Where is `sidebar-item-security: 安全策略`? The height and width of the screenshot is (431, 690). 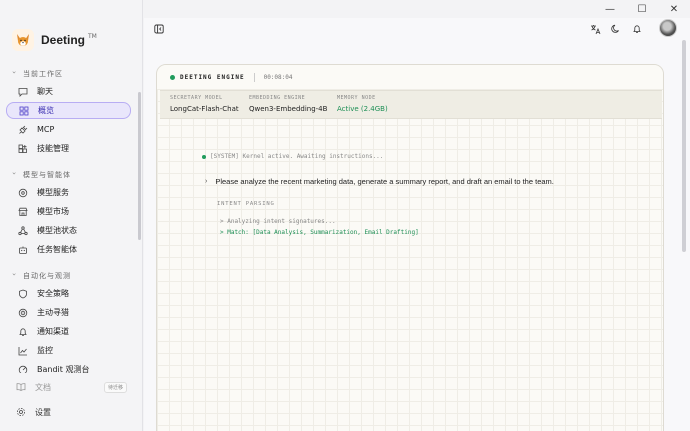
sidebar-item-security: 安全策略 is located at coordinates (68, 293).